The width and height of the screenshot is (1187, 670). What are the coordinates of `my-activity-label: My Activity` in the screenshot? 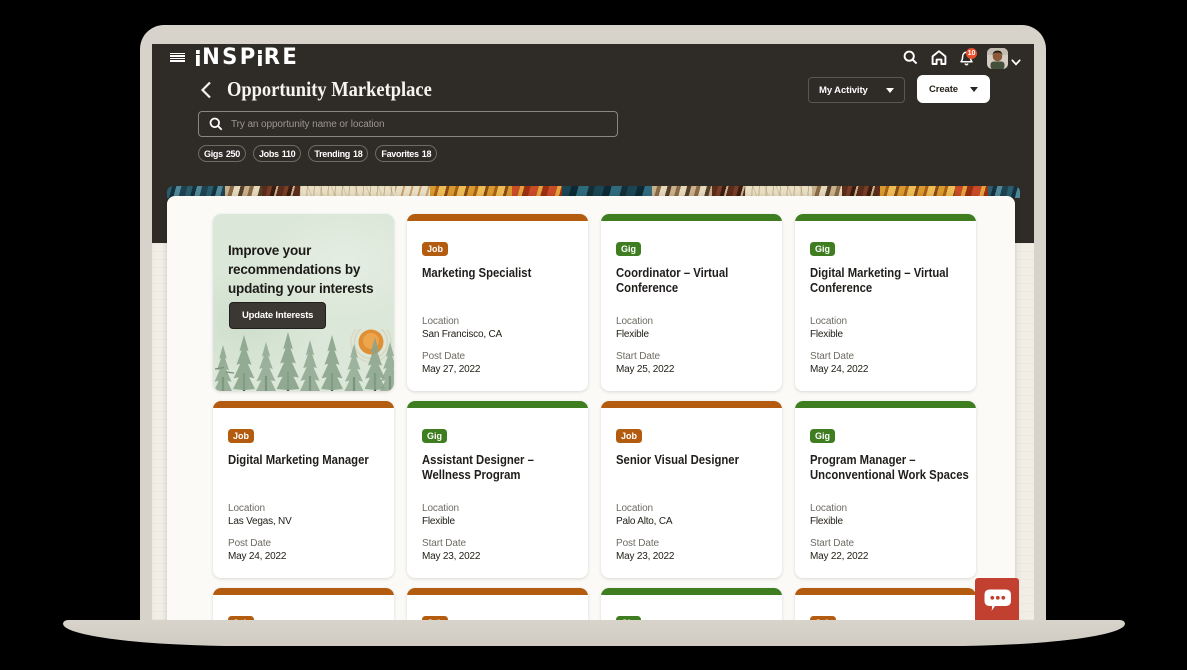 It's located at (843, 90).